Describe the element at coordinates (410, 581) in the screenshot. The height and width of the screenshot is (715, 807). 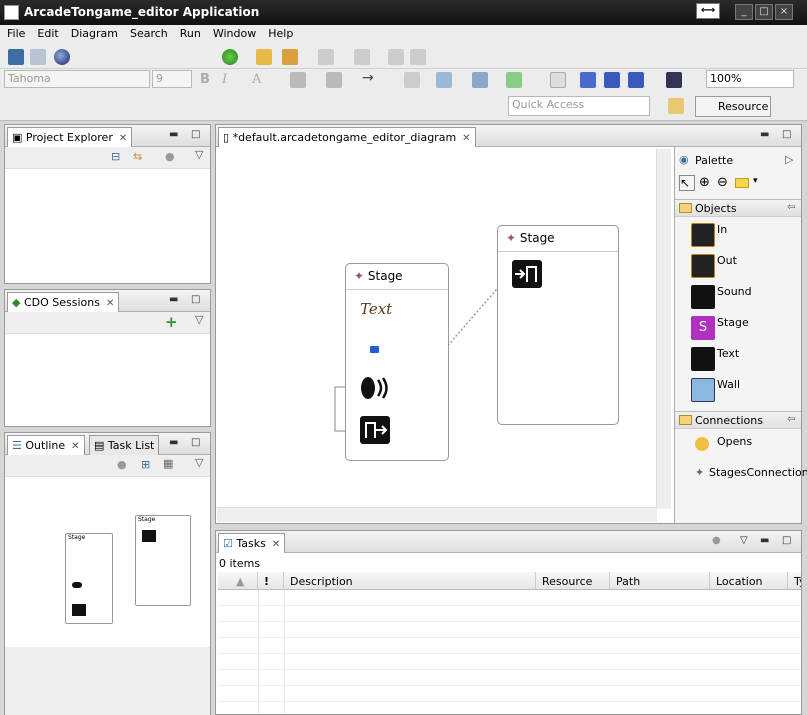
I see `col-description: Description` at that location.